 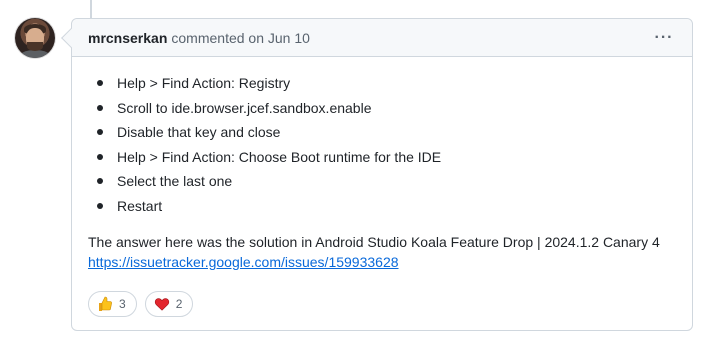 I want to click on comment-timestamp: commented on Jun 10, so click(x=240, y=38).